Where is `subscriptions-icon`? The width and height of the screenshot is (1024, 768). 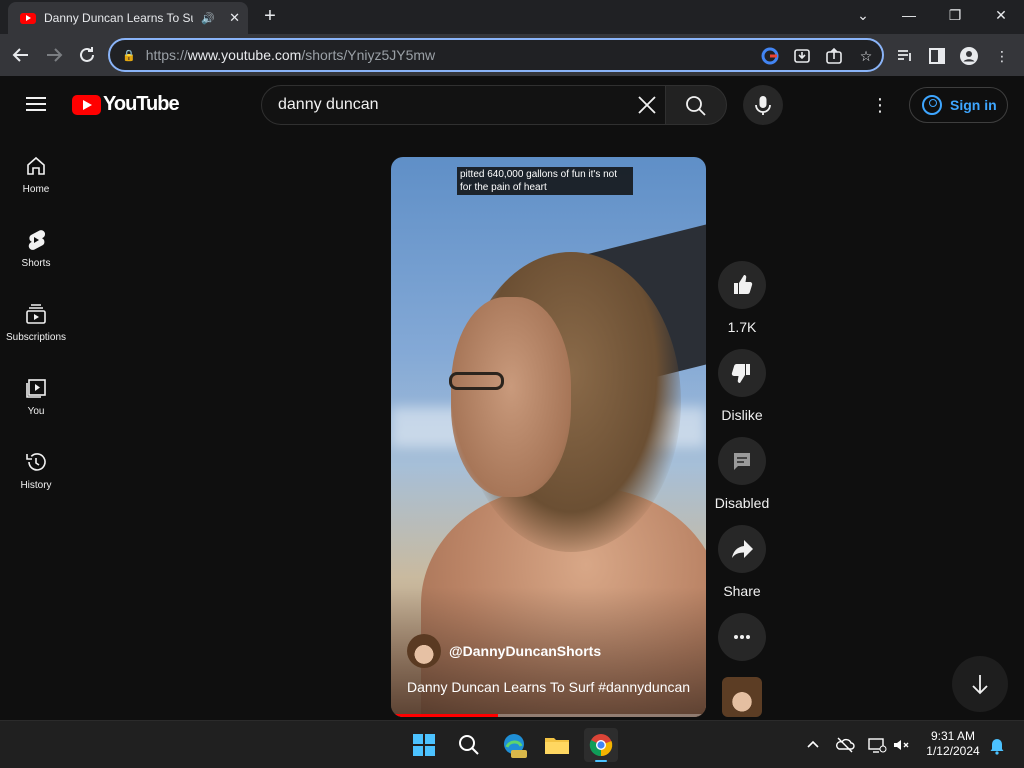 subscriptions-icon is located at coordinates (36, 314).